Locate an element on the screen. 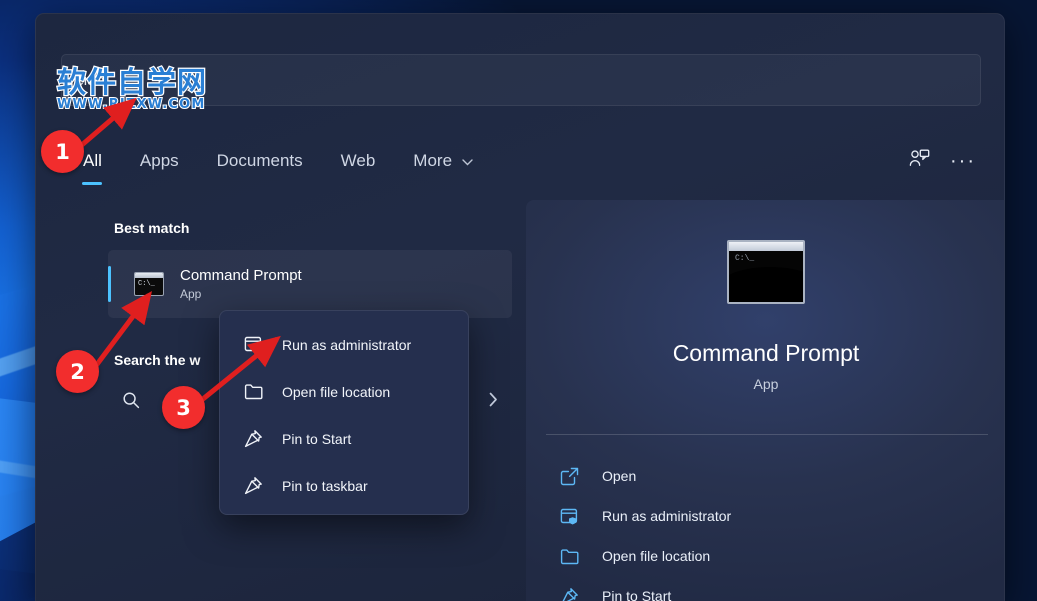 The image size is (1037, 601). tab-apps-label: Apps is located at coordinates (159, 160).